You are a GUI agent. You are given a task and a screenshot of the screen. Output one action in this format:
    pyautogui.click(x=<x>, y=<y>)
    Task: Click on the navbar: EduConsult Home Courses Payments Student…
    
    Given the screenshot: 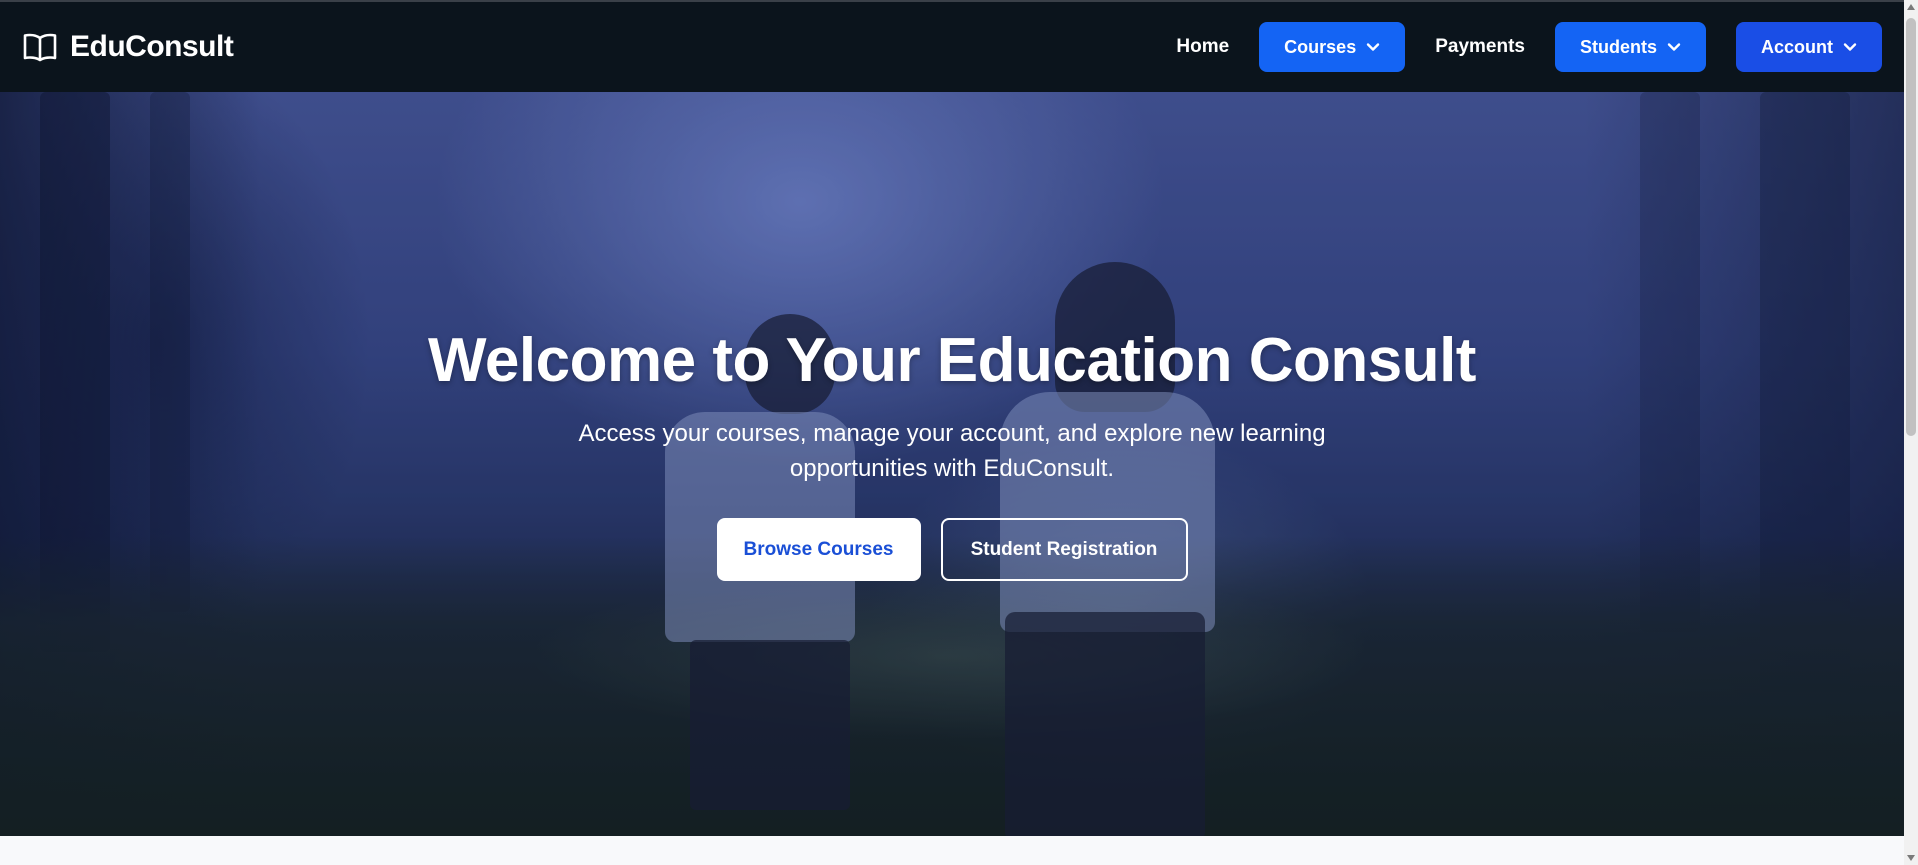 What is the action you would take?
    pyautogui.click(x=952, y=47)
    